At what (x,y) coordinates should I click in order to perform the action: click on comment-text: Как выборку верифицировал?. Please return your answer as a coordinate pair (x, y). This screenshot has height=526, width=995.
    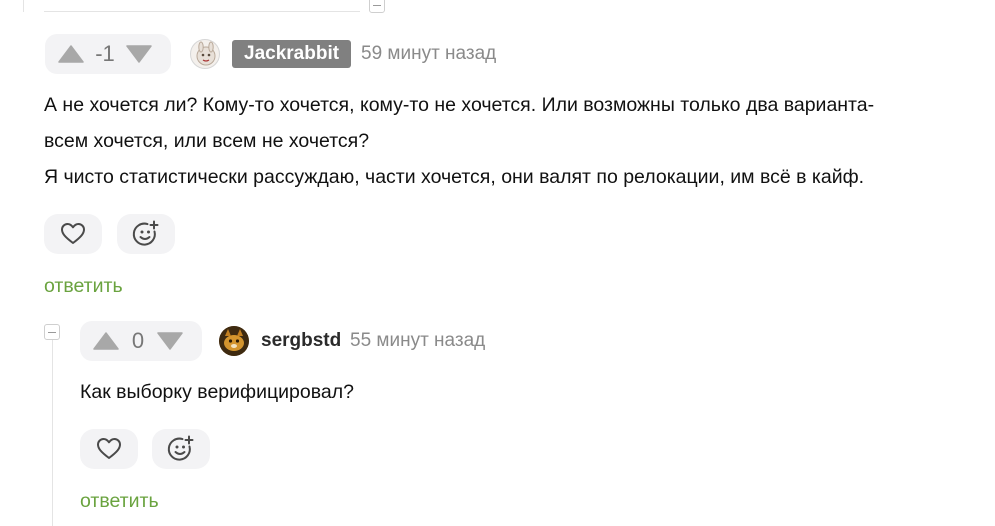
    Looking at the image, I should click on (217, 392).